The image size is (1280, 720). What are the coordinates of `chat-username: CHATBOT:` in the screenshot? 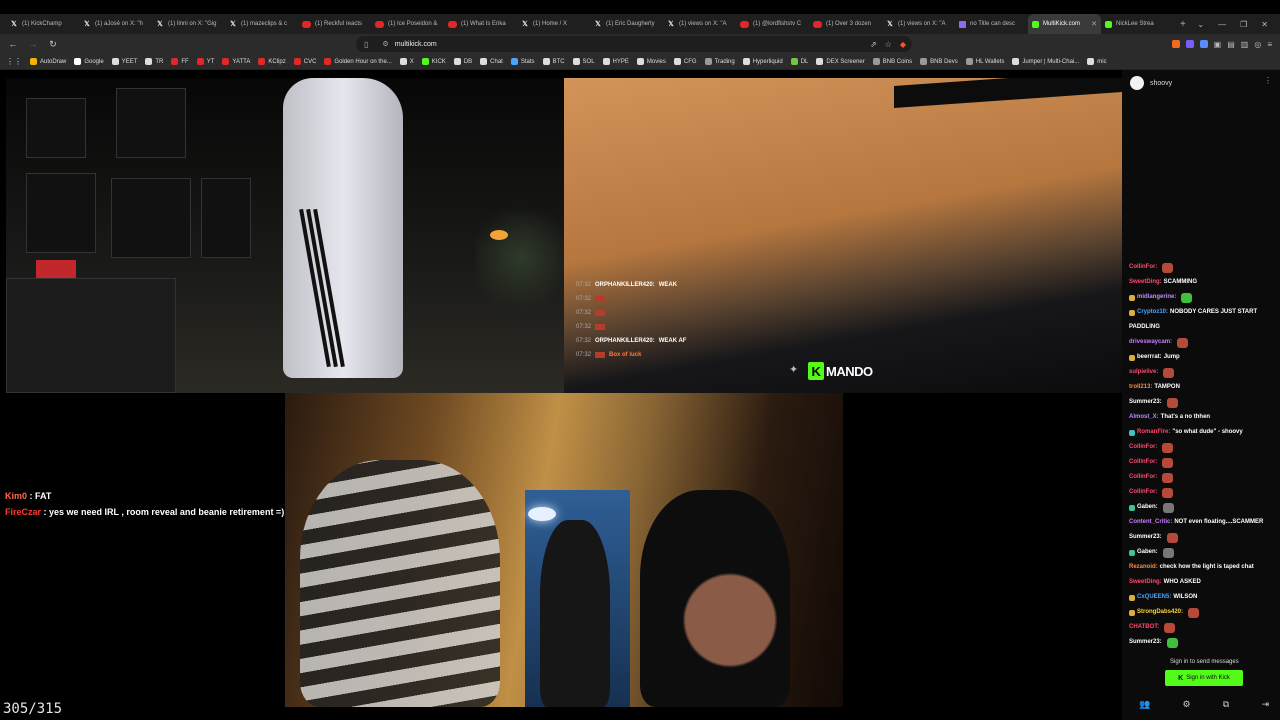 It's located at (1144, 627).